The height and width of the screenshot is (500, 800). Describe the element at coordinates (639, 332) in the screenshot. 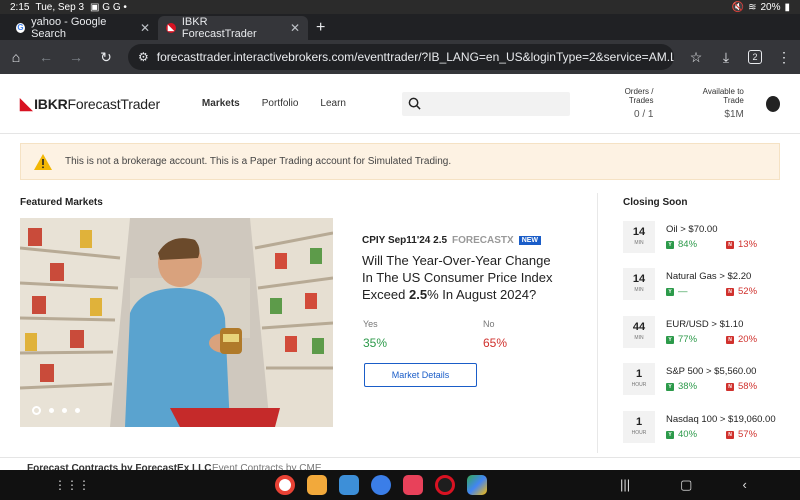

I see `time-remaining: 44 MIN` at that location.